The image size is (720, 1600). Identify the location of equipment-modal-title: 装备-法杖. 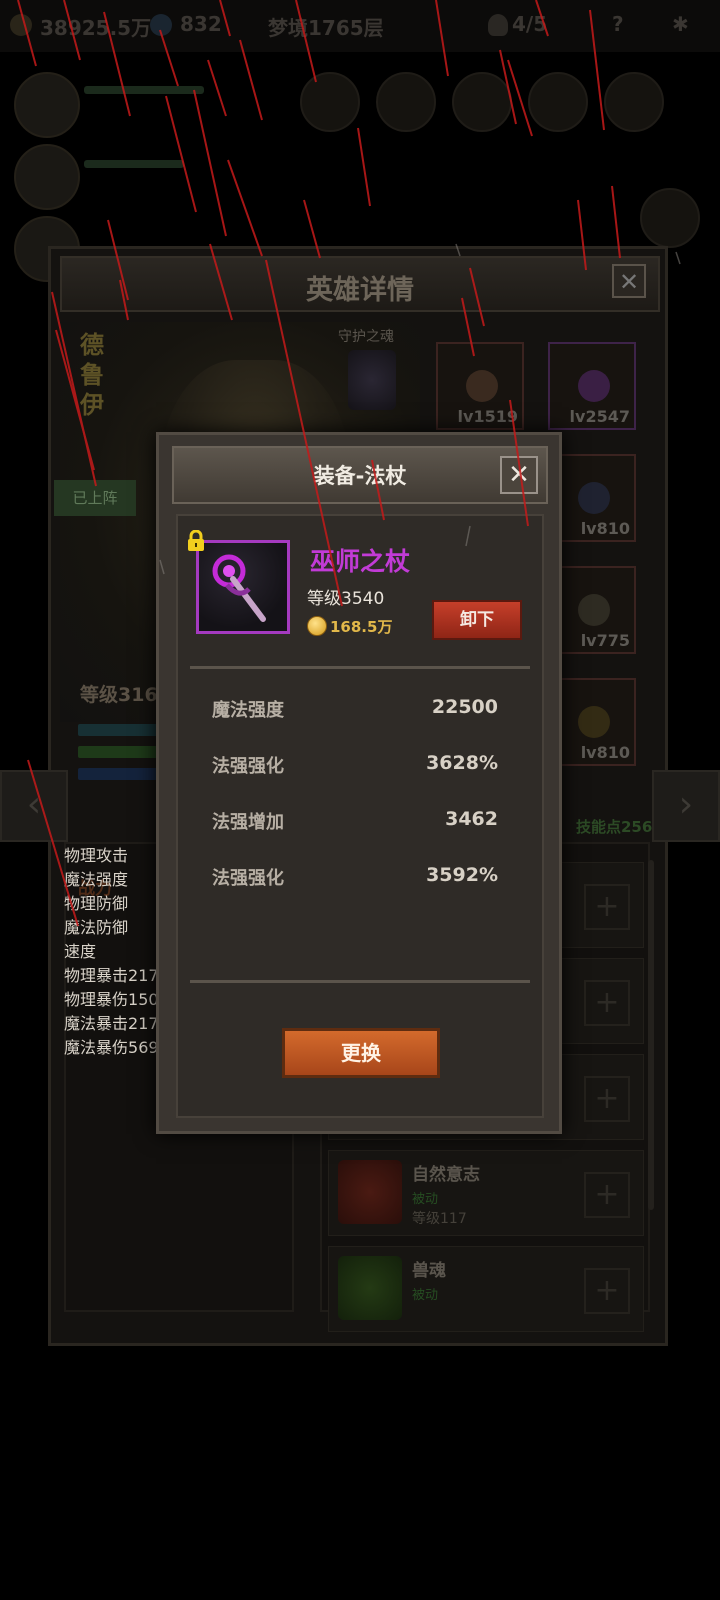
(360, 476).